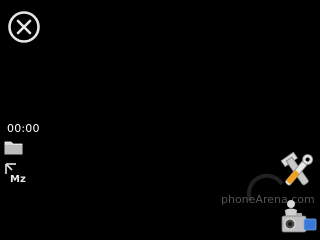  I want to click on video-camera-icon, so click(299, 216).